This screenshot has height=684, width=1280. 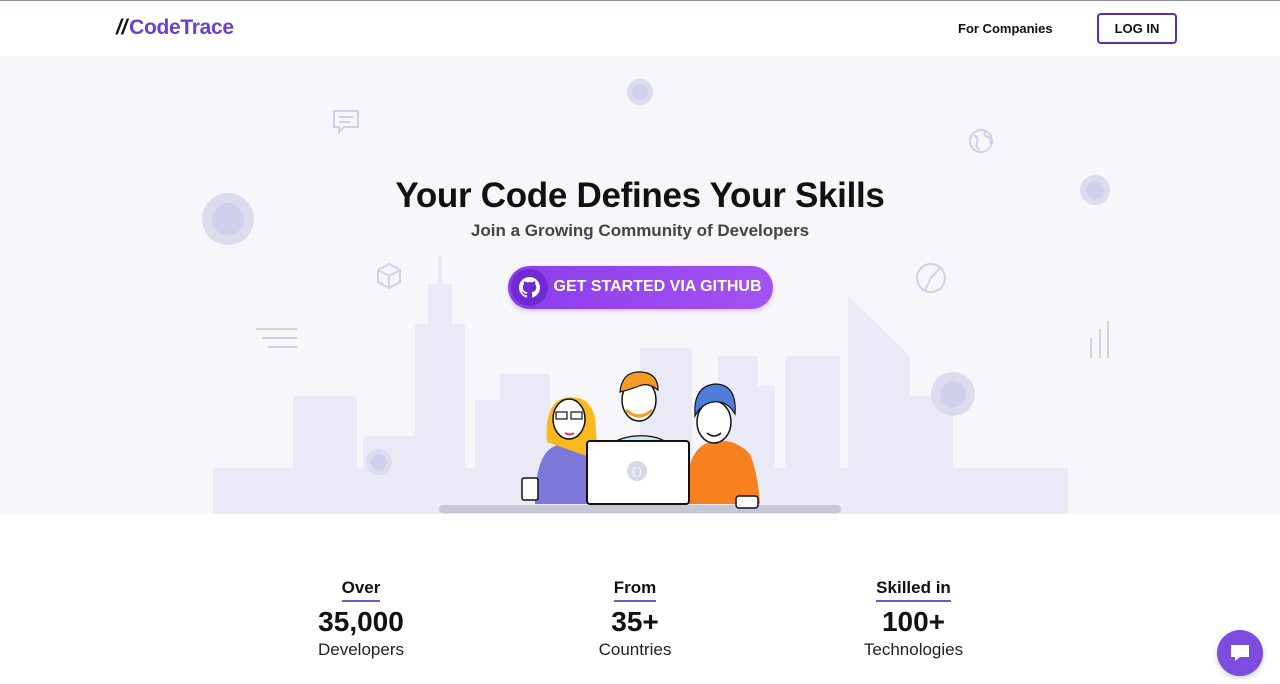 What do you see at coordinates (913, 649) in the screenshot?
I see `stat-unit: Technologies` at bounding box center [913, 649].